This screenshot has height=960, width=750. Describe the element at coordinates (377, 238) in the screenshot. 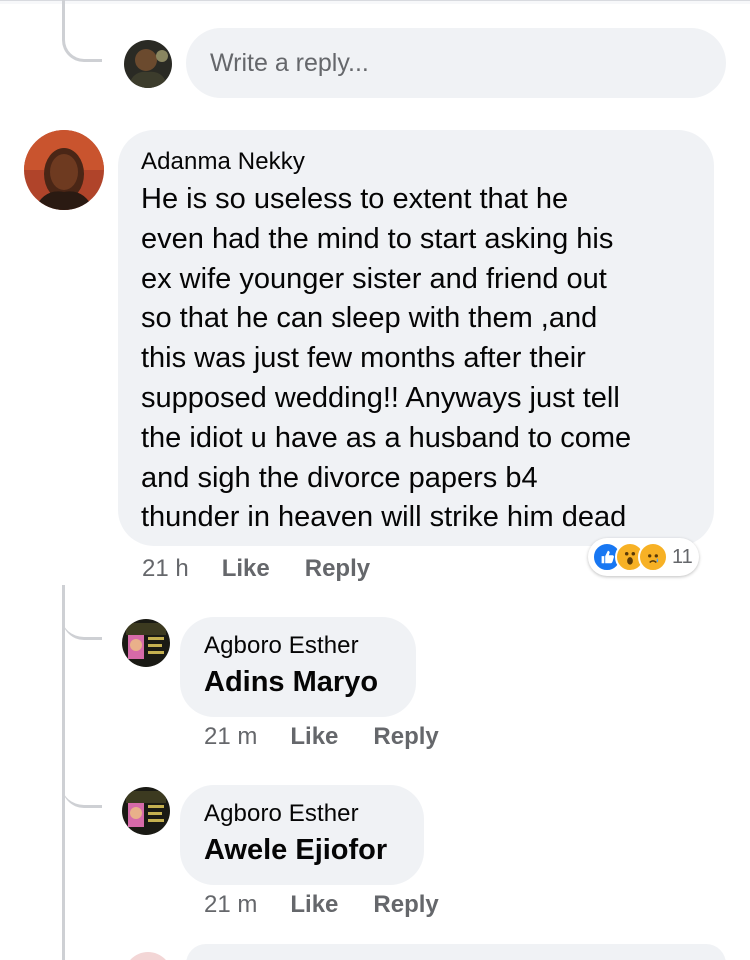

I see `comment-line: even had the mind to start asking his` at that location.